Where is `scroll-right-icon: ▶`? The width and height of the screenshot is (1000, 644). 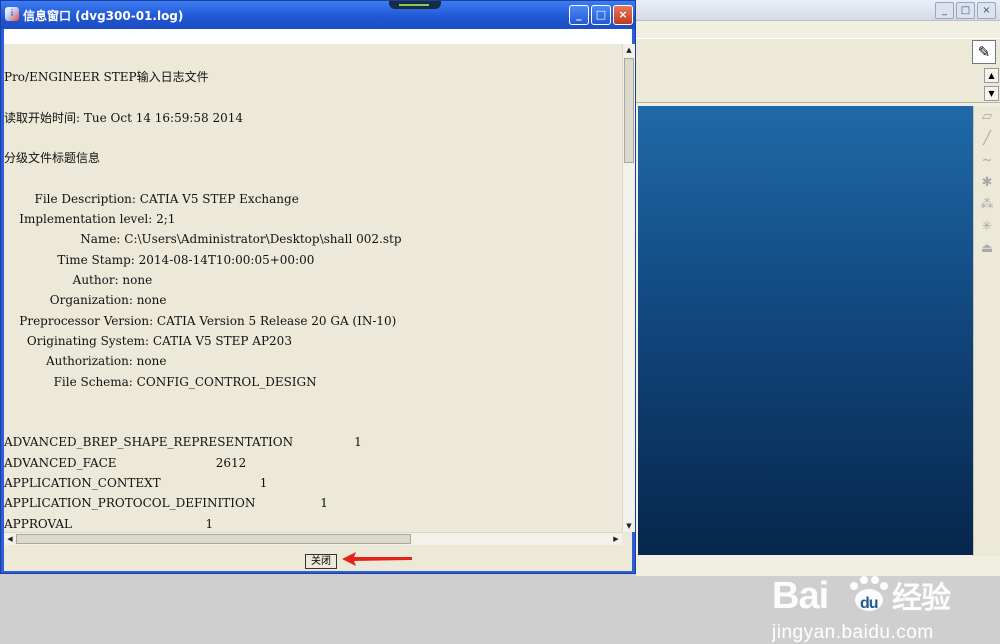
scroll-right-icon: ▶ is located at coordinates (616, 539).